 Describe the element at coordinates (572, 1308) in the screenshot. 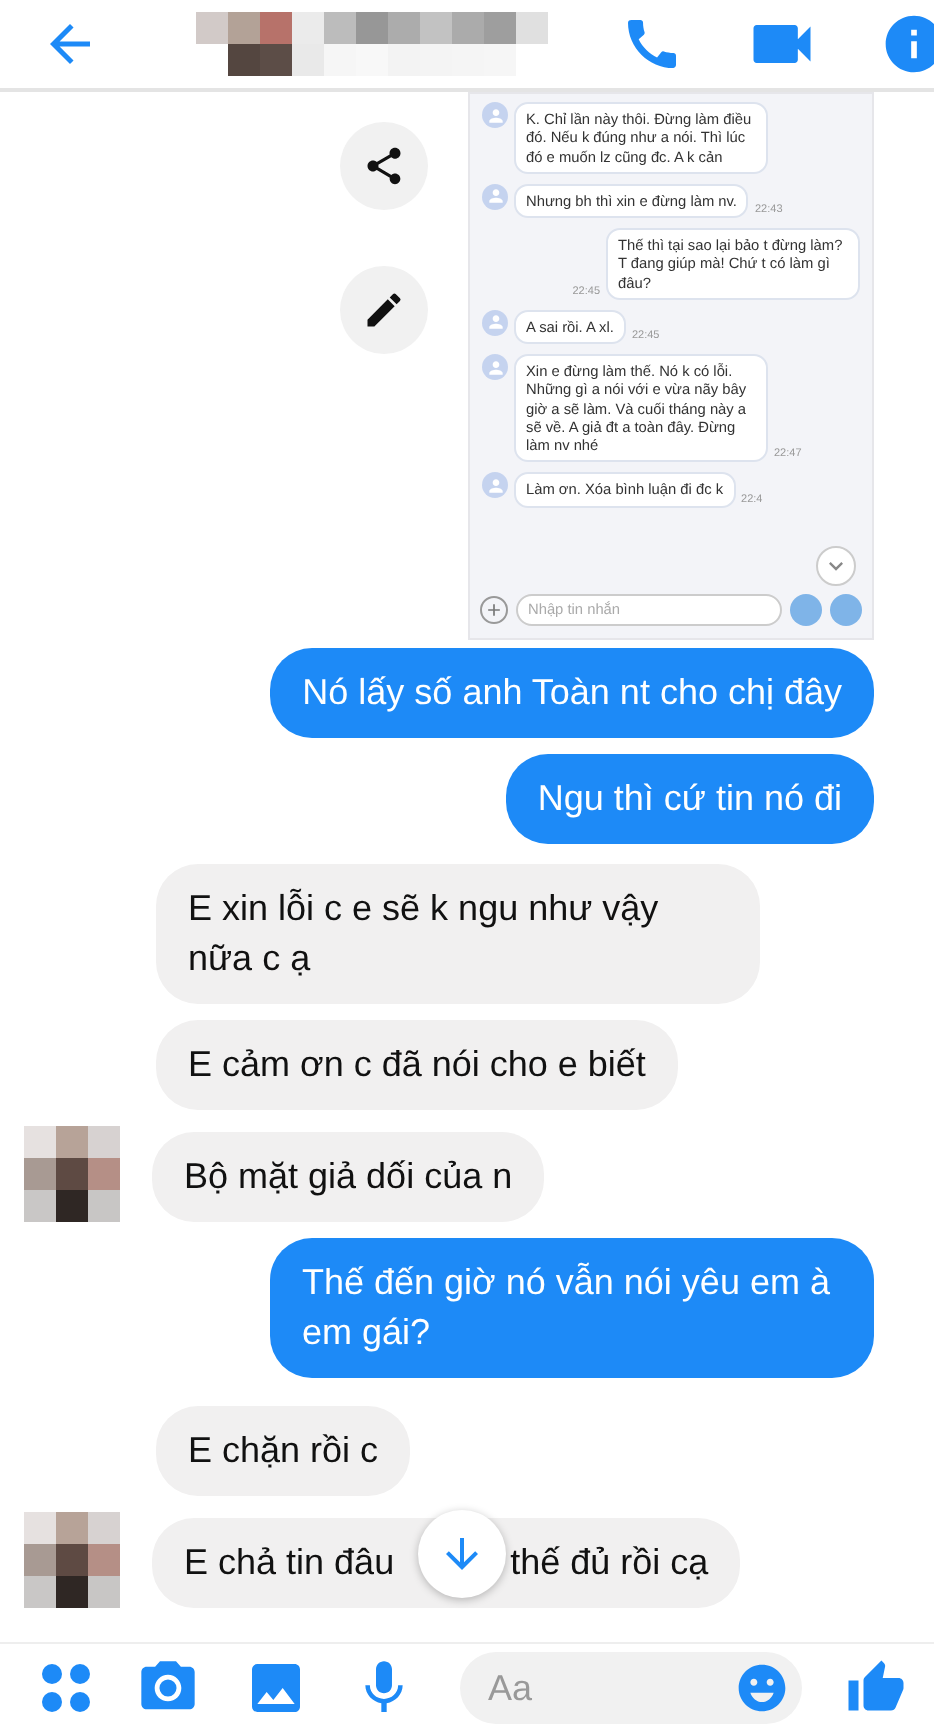

I see `message-bubble: Thế đến giờ nó vẫn nói yêu em à em gái?` at that location.